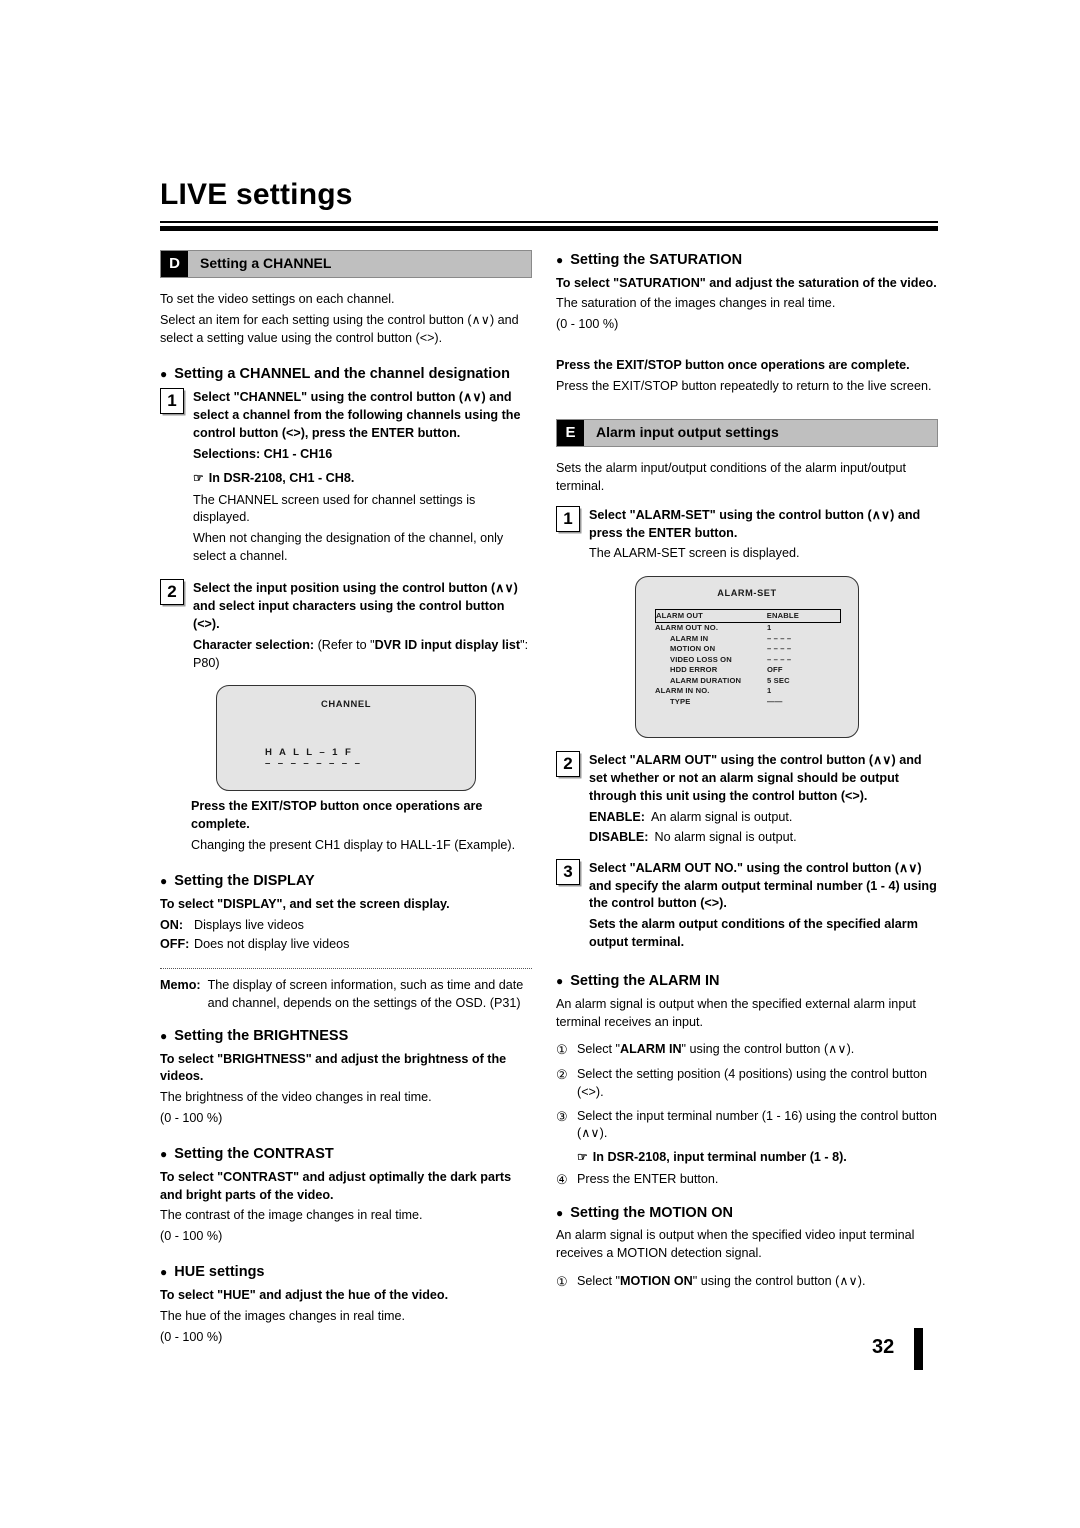 This screenshot has width=1080, height=1528. What do you see at coordinates (747, 981) in the screenshot?
I see `heading-alarm-in: ● Setting the ALARM IN` at bounding box center [747, 981].